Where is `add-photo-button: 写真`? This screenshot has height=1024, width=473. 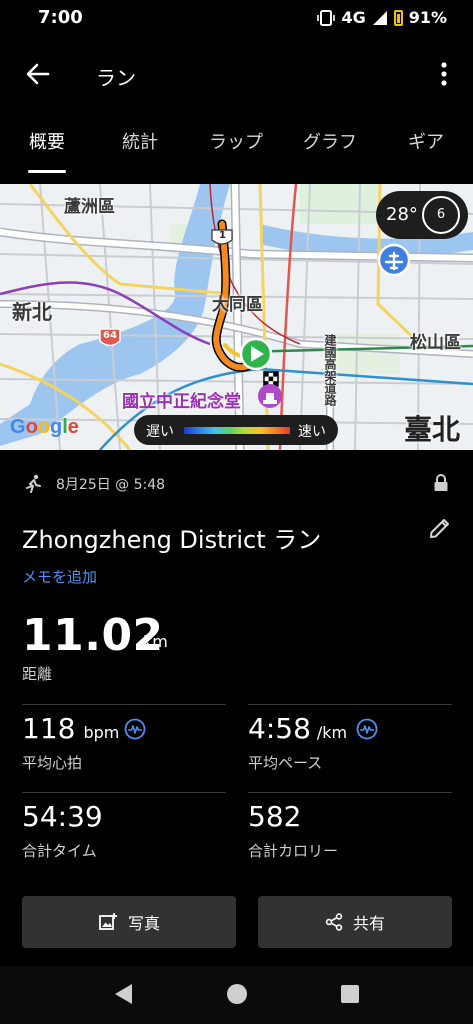
add-photo-button: 写真 is located at coordinates (129, 922).